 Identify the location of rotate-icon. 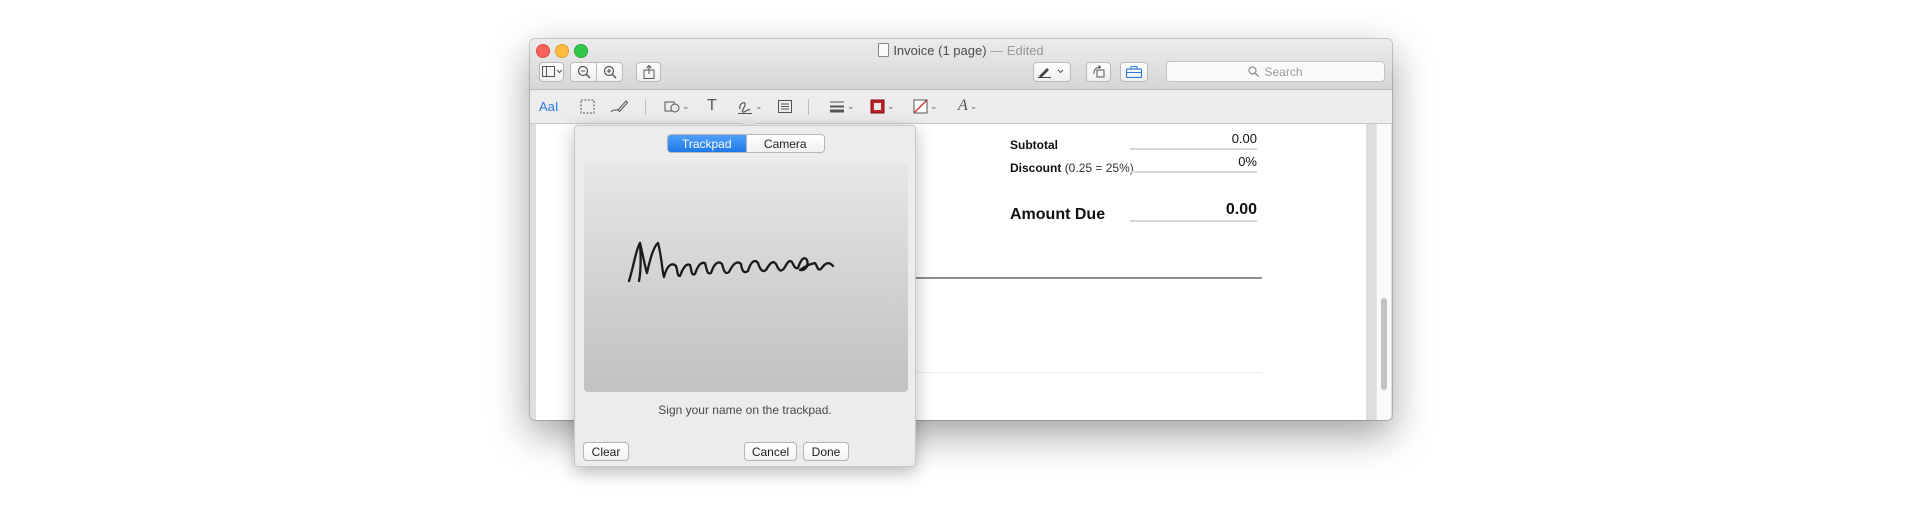
(1098, 71).